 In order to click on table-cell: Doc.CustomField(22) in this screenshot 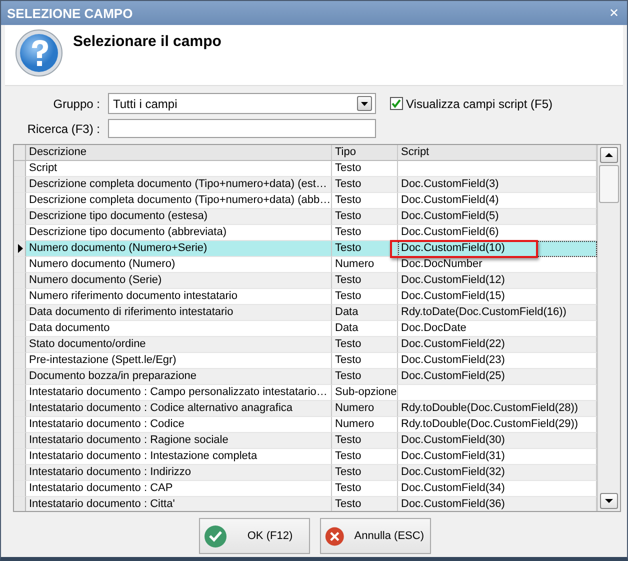, I will do `click(497, 345)`.